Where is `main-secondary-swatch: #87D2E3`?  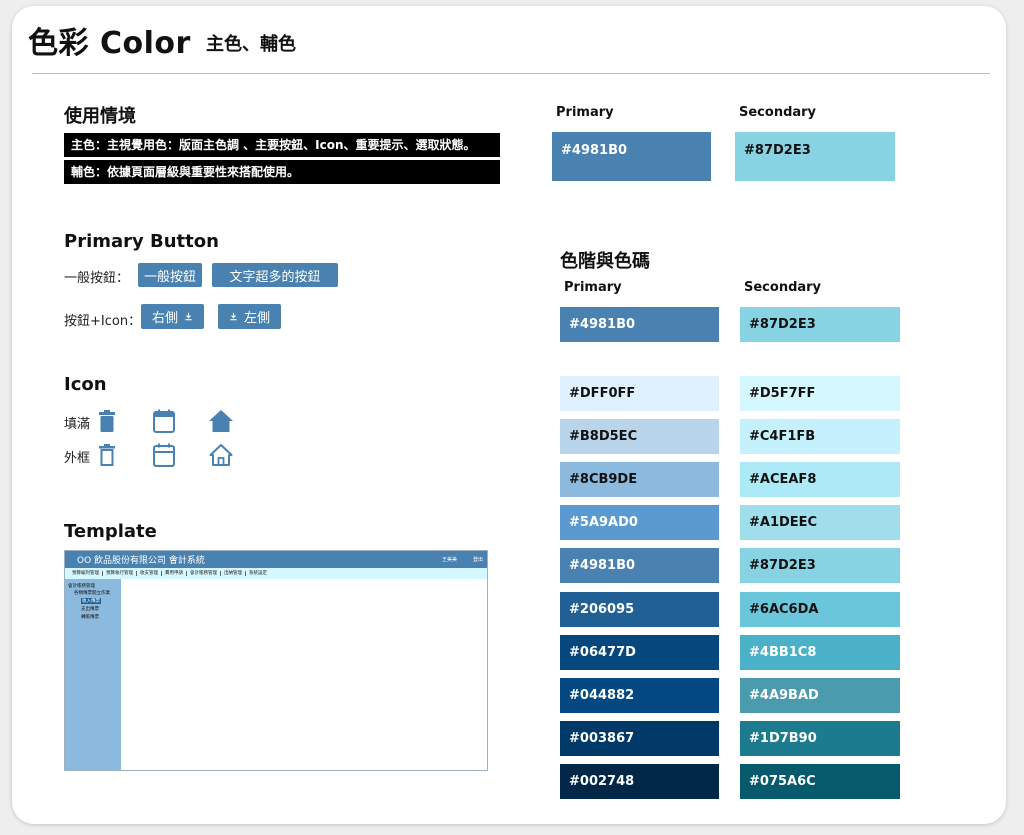
main-secondary-swatch: #87D2E3 is located at coordinates (815, 156).